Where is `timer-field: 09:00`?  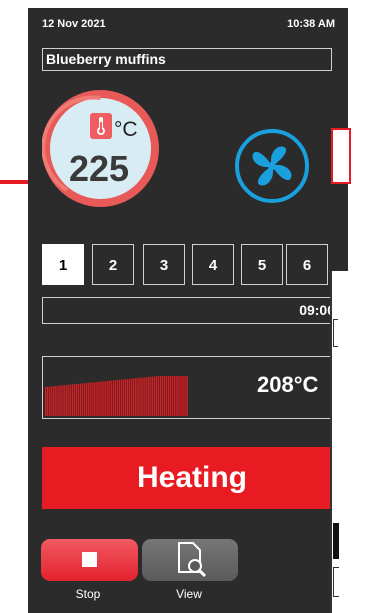
timer-field: 09:00 is located at coordinates (192, 310).